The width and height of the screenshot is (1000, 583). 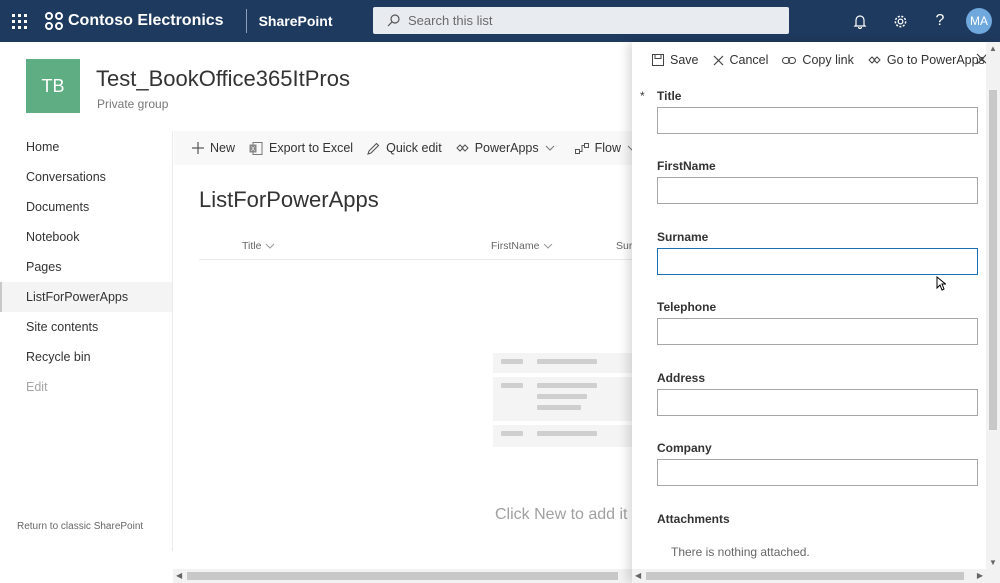 I want to click on settings-button, so click(x=900, y=21).